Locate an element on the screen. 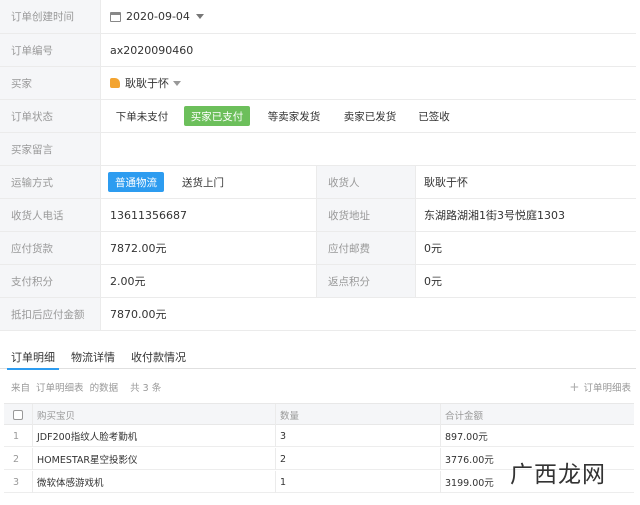 Image resolution: width=640 pixels, height=505 pixels. header-item: 购买宝贝 is located at coordinates (56, 416).